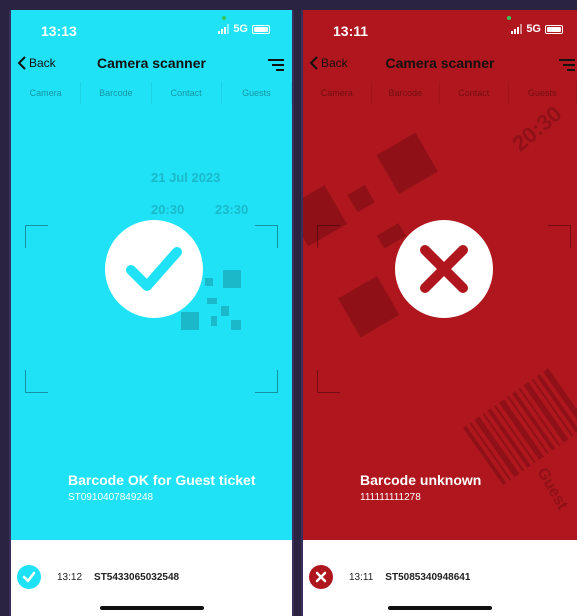 Image resolution: width=577 pixels, height=616 pixels. Describe the element at coordinates (361, 577) in the screenshot. I see `history-time: 13:11` at that location.